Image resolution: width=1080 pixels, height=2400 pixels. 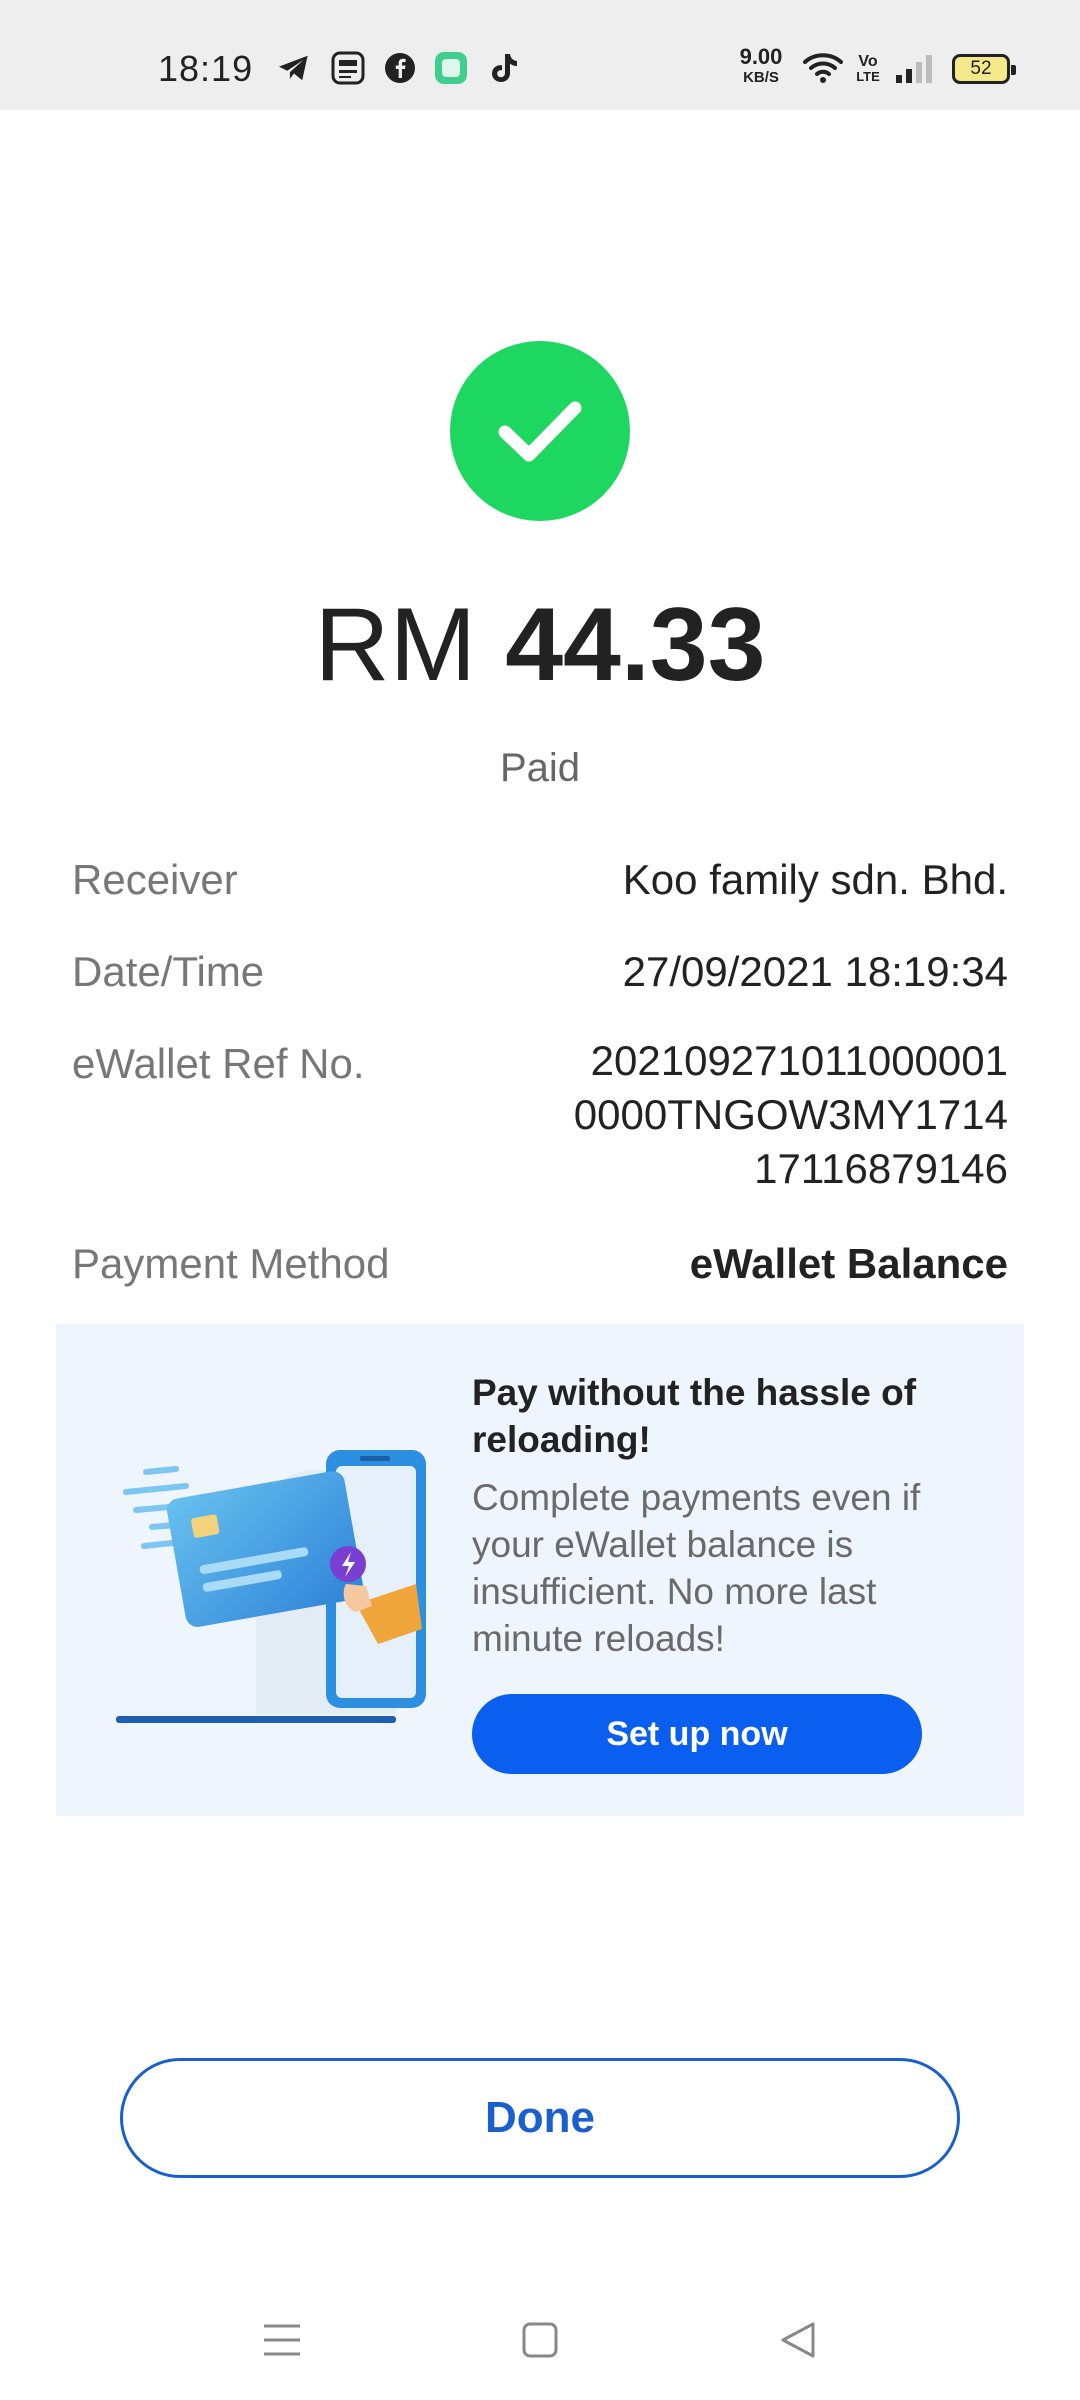 What do you see at coordinates (504, 68) in the screenshot?
I see `tiktok-icon` at bounding box center [504, 68].